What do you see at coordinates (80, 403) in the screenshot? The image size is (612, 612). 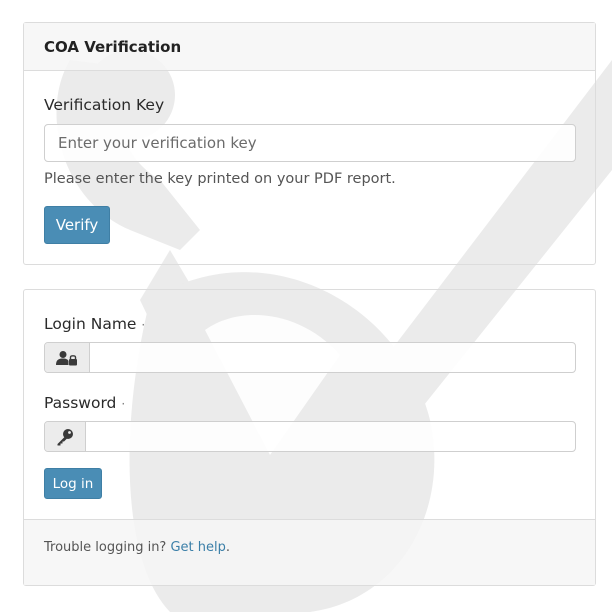 I see `password-label-text: Password` at bounding box center [80, 403].